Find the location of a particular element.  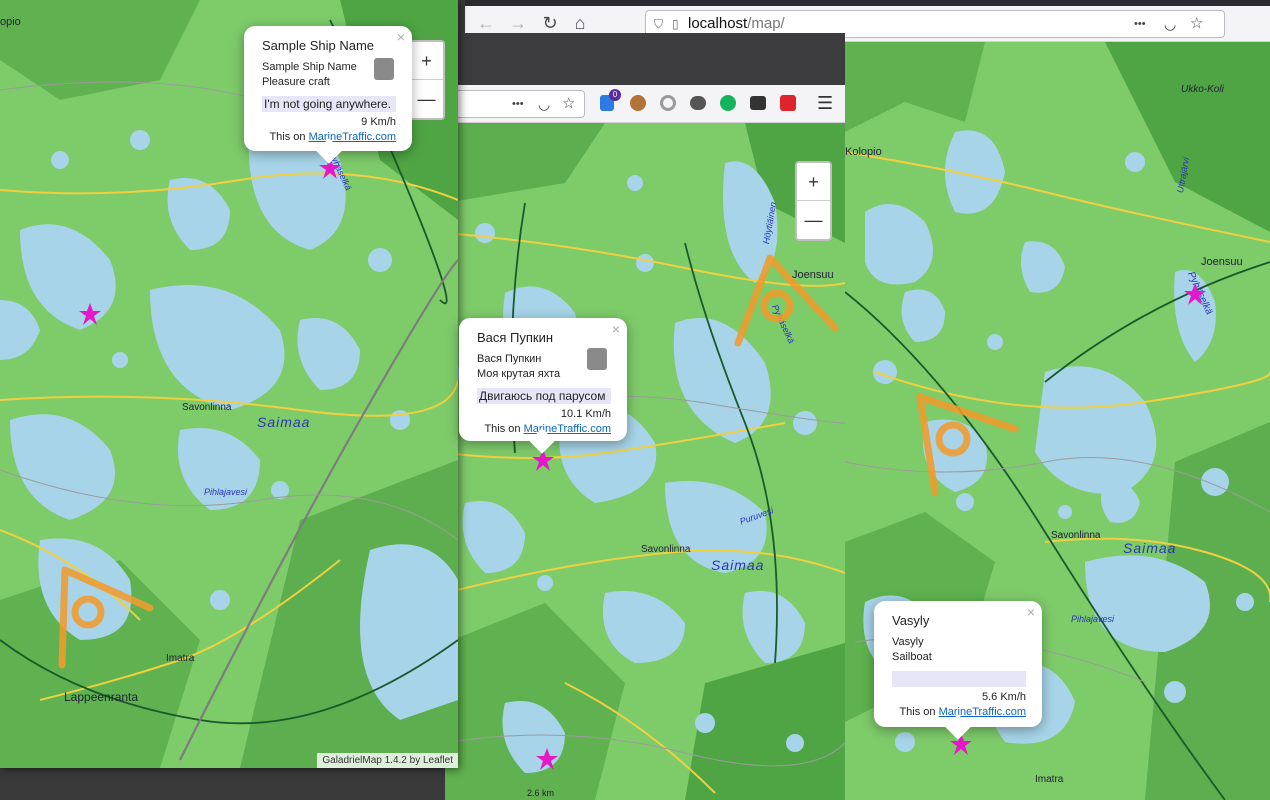

menu-button: ☰ is located at coordinates (825, 103).